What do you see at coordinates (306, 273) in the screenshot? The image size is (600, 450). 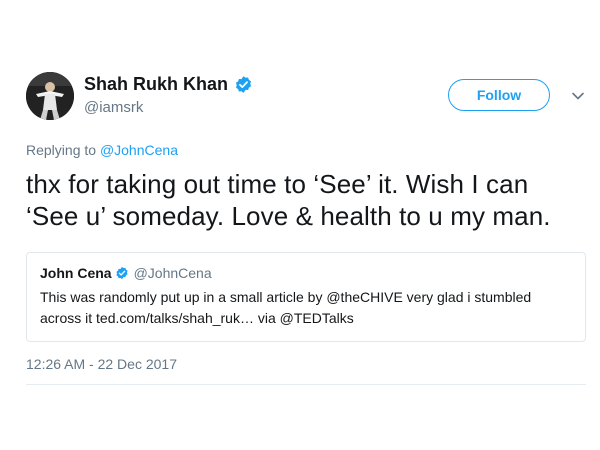 I see `quoted-tweet-header: John Cena @JohnCena` at bounding box center [306, 273].